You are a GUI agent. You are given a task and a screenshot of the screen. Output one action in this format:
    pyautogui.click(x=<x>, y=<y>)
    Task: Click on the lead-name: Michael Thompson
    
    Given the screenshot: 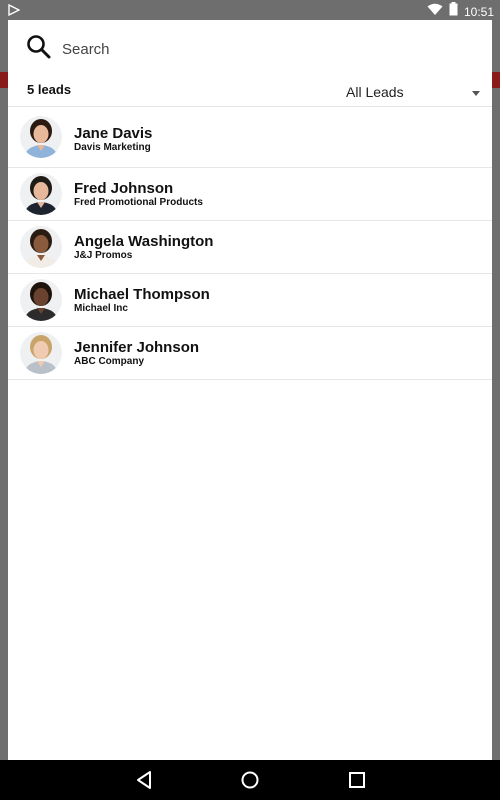 What is the action you would take?
    pyautogui.click(x=142, y=294)
    